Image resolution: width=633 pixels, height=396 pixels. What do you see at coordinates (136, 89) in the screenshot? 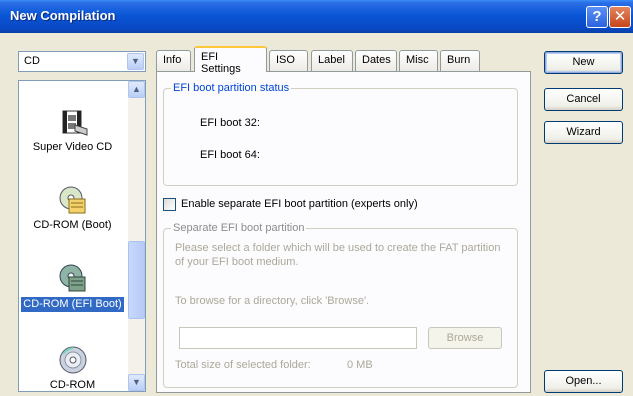
I see `scroll-up-icon: ▲` at bounding box center [136, 89].